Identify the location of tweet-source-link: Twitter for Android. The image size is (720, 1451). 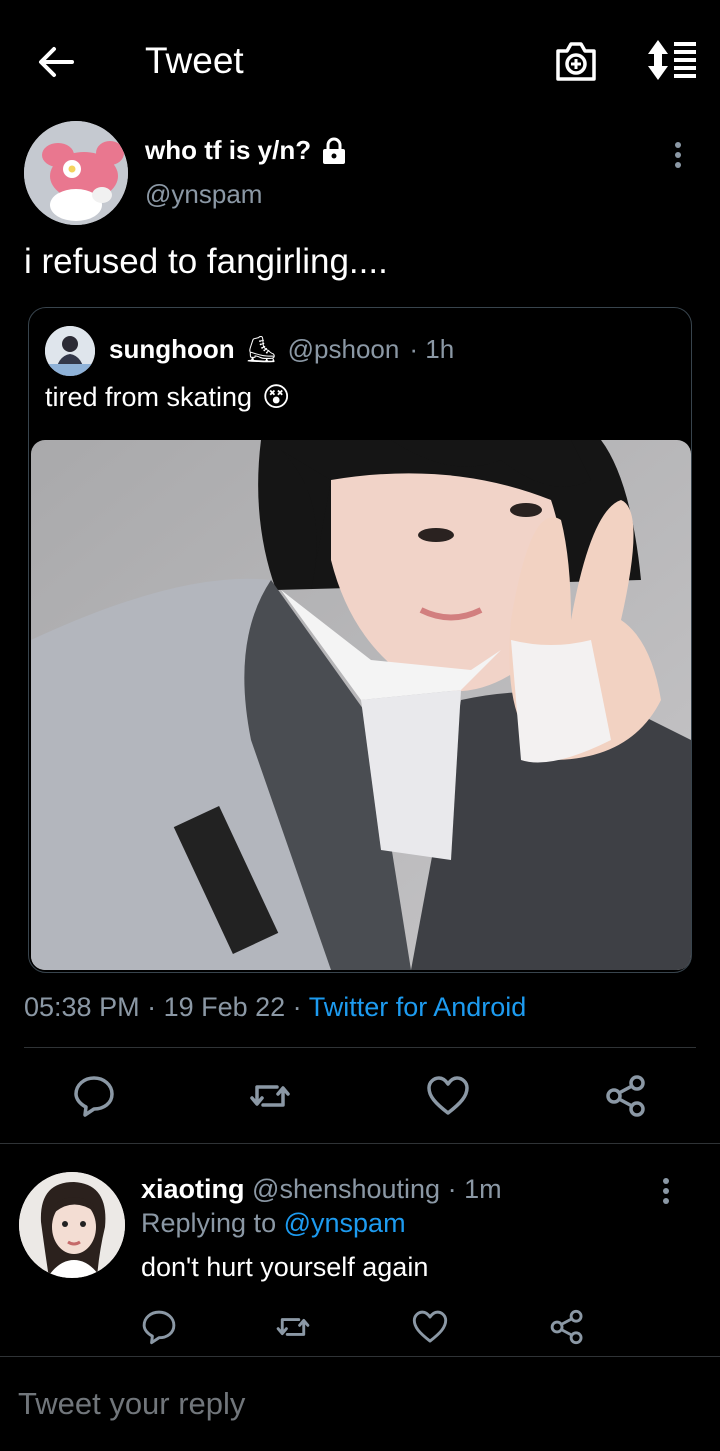
(418, 1007).